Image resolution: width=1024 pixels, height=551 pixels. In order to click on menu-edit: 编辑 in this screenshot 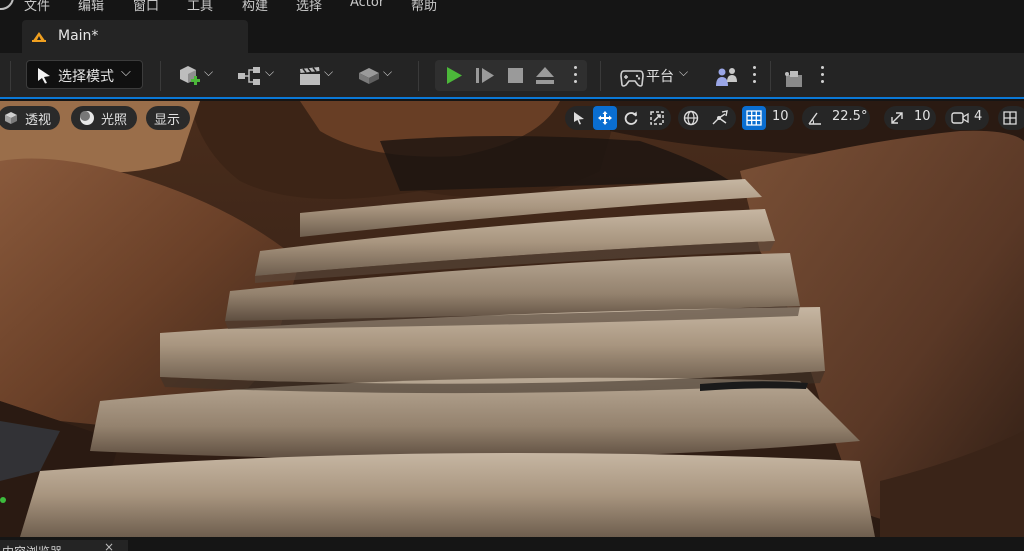, I will do `click(91, 7)`.